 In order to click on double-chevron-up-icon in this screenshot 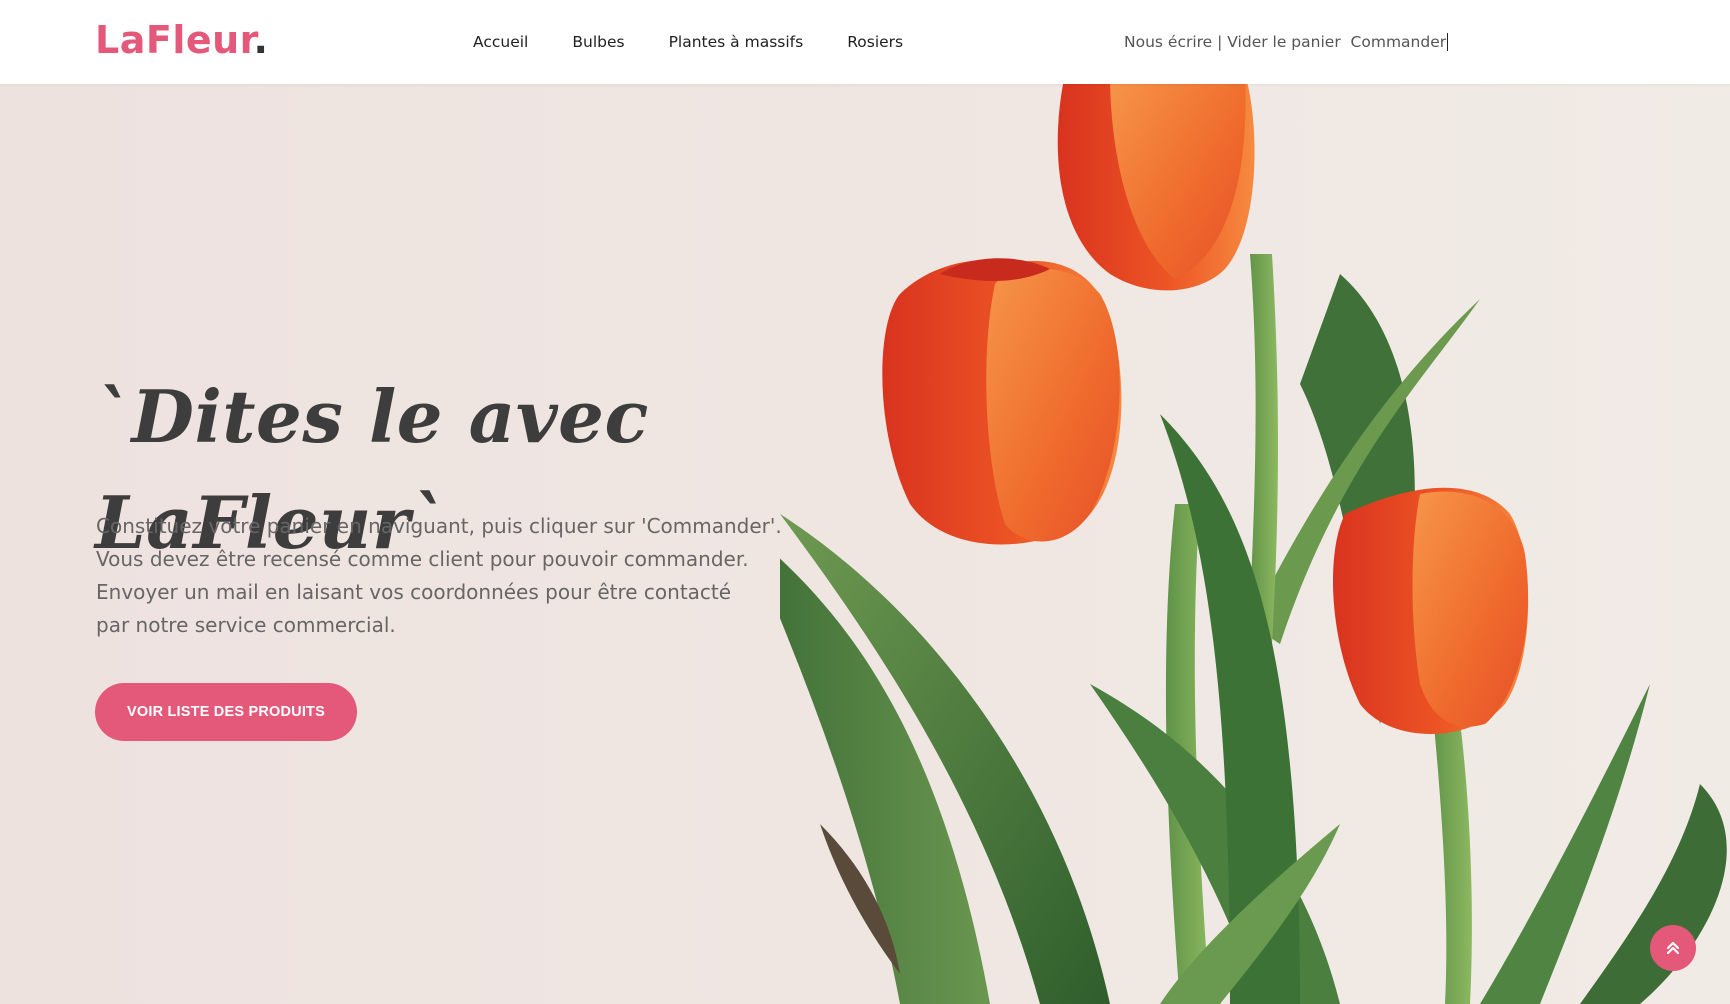, I will do `click(1673, 948)`.